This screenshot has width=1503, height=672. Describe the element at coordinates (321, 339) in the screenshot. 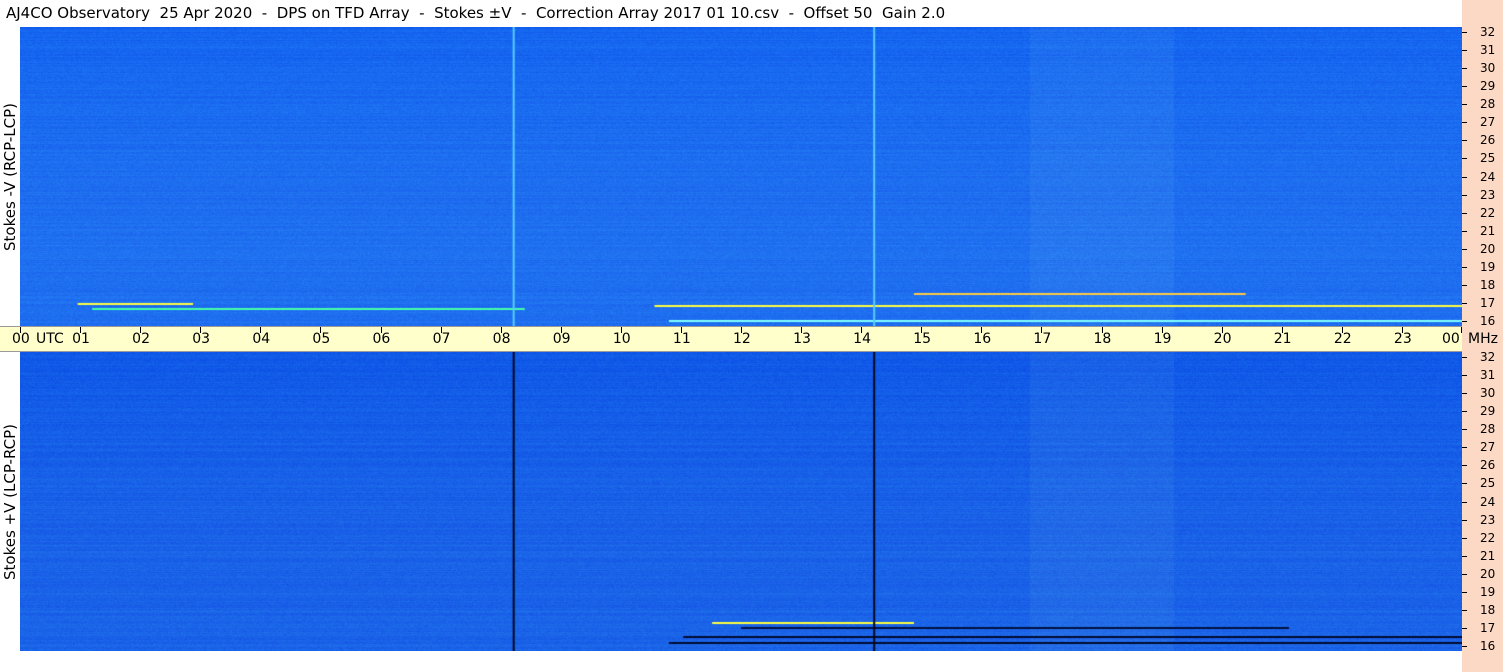

I see `hour-label: 05` at that location.